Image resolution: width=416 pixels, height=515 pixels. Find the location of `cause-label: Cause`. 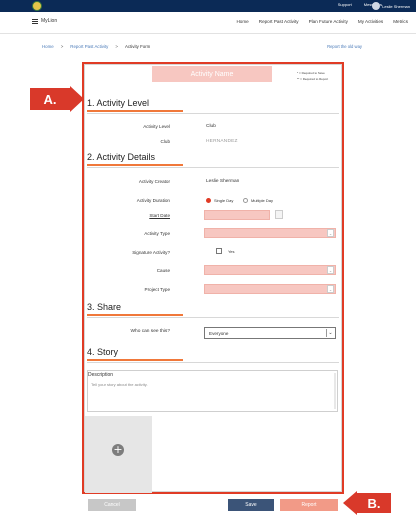

cause-label: Cause is located at coordinates (163, 270).